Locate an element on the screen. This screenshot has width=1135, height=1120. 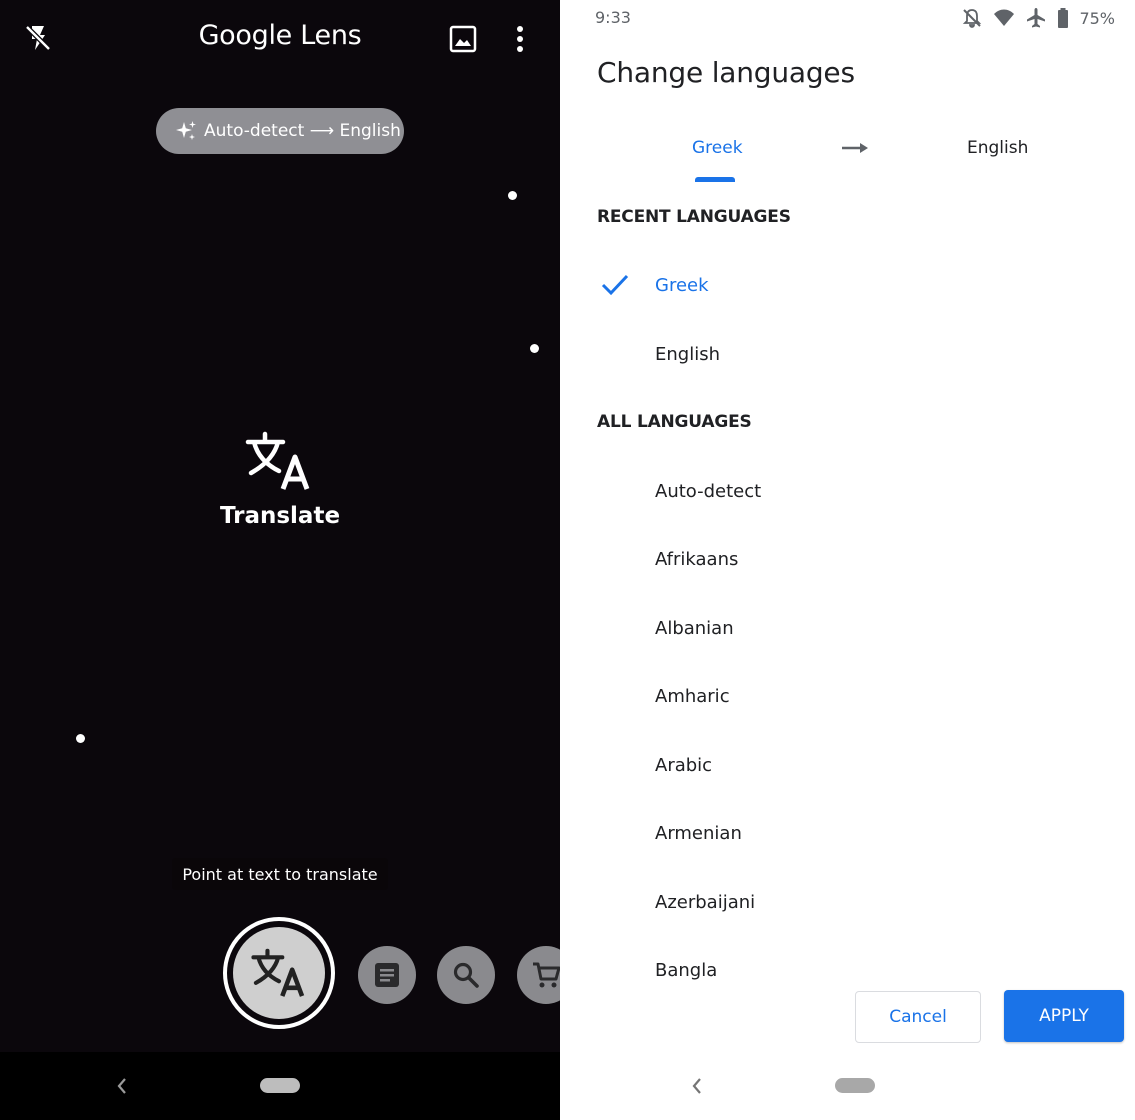
text-document-icon is located at coordinates (387, 975).